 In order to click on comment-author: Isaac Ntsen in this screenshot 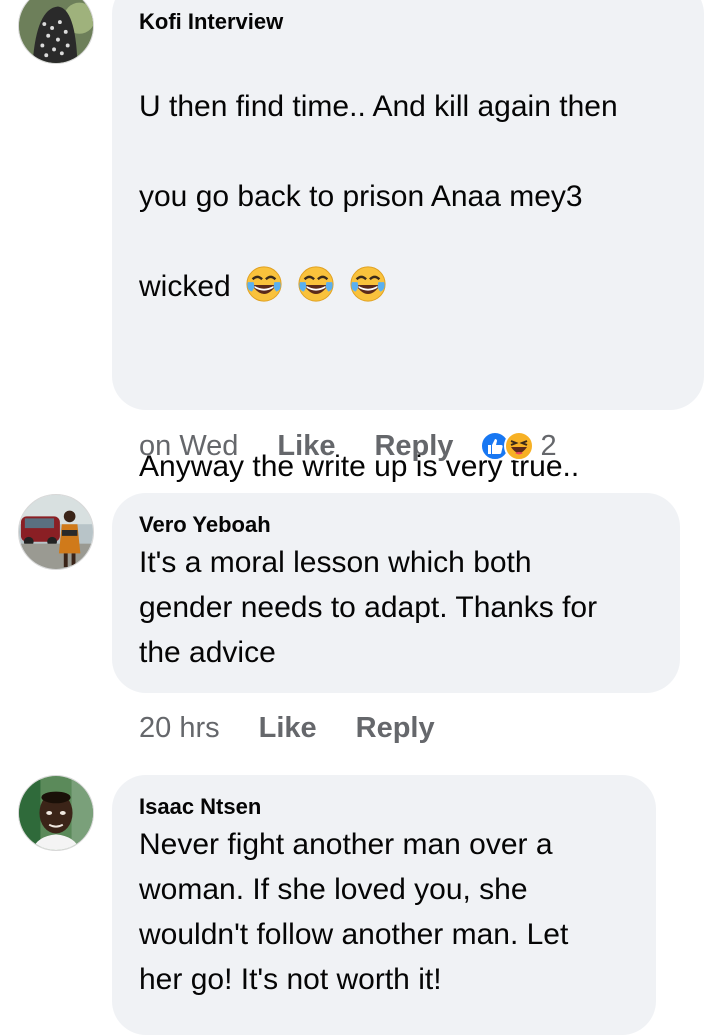, I will do `click(384, 807)`.